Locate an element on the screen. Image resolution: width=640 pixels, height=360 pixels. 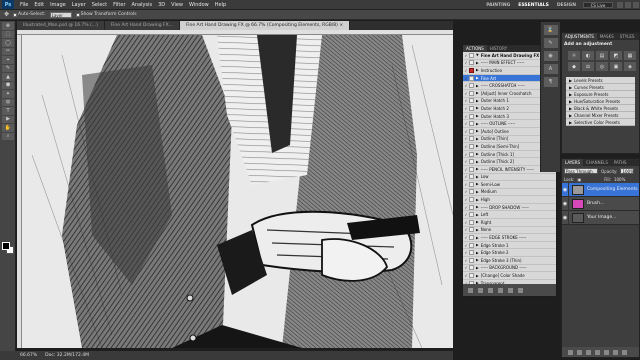
tab-channels: CHANNELS is located at coordinates (597, 162).